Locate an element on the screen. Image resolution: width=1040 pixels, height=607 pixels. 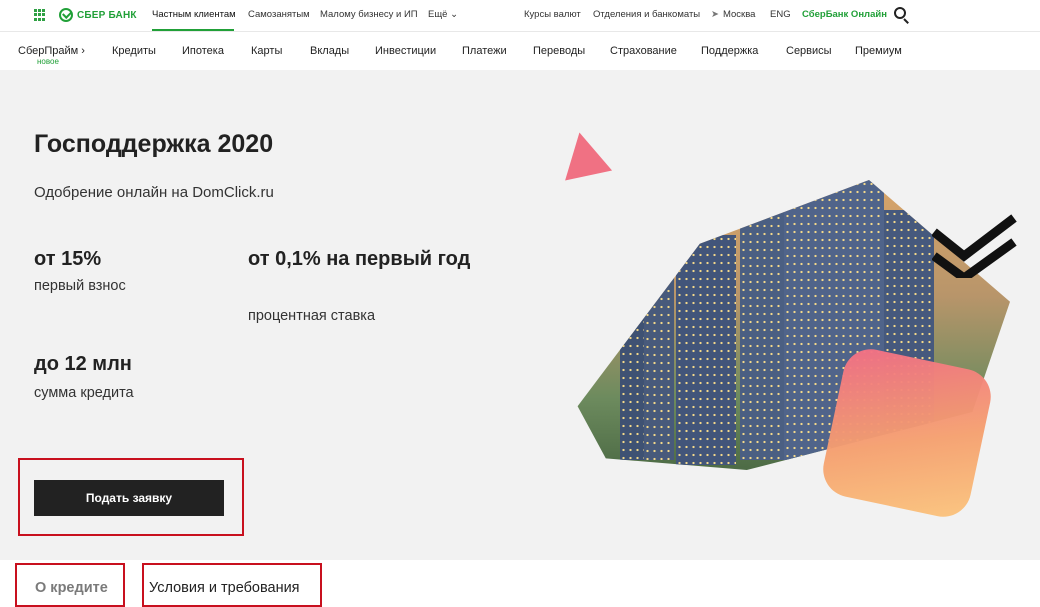
sber-logo-icon is located at coordinates (66, 15).